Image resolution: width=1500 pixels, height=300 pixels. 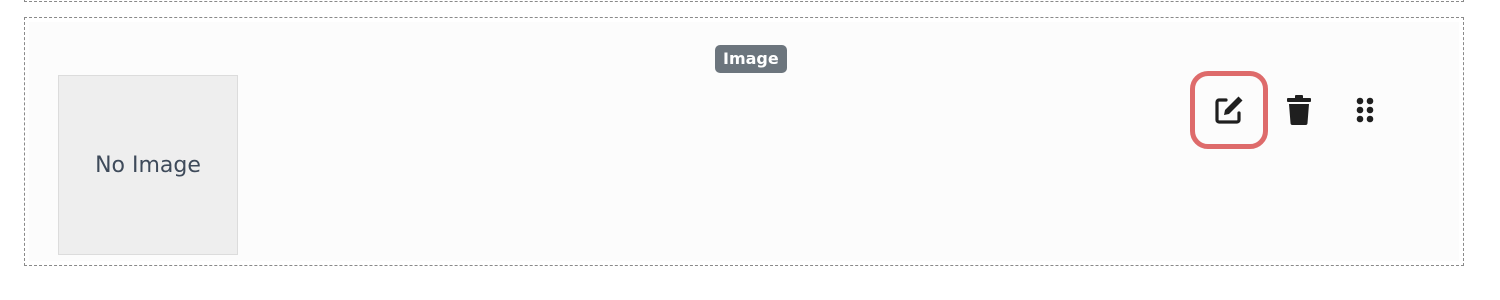 I want to click on previous-content-block, so click(x=744, y=1).